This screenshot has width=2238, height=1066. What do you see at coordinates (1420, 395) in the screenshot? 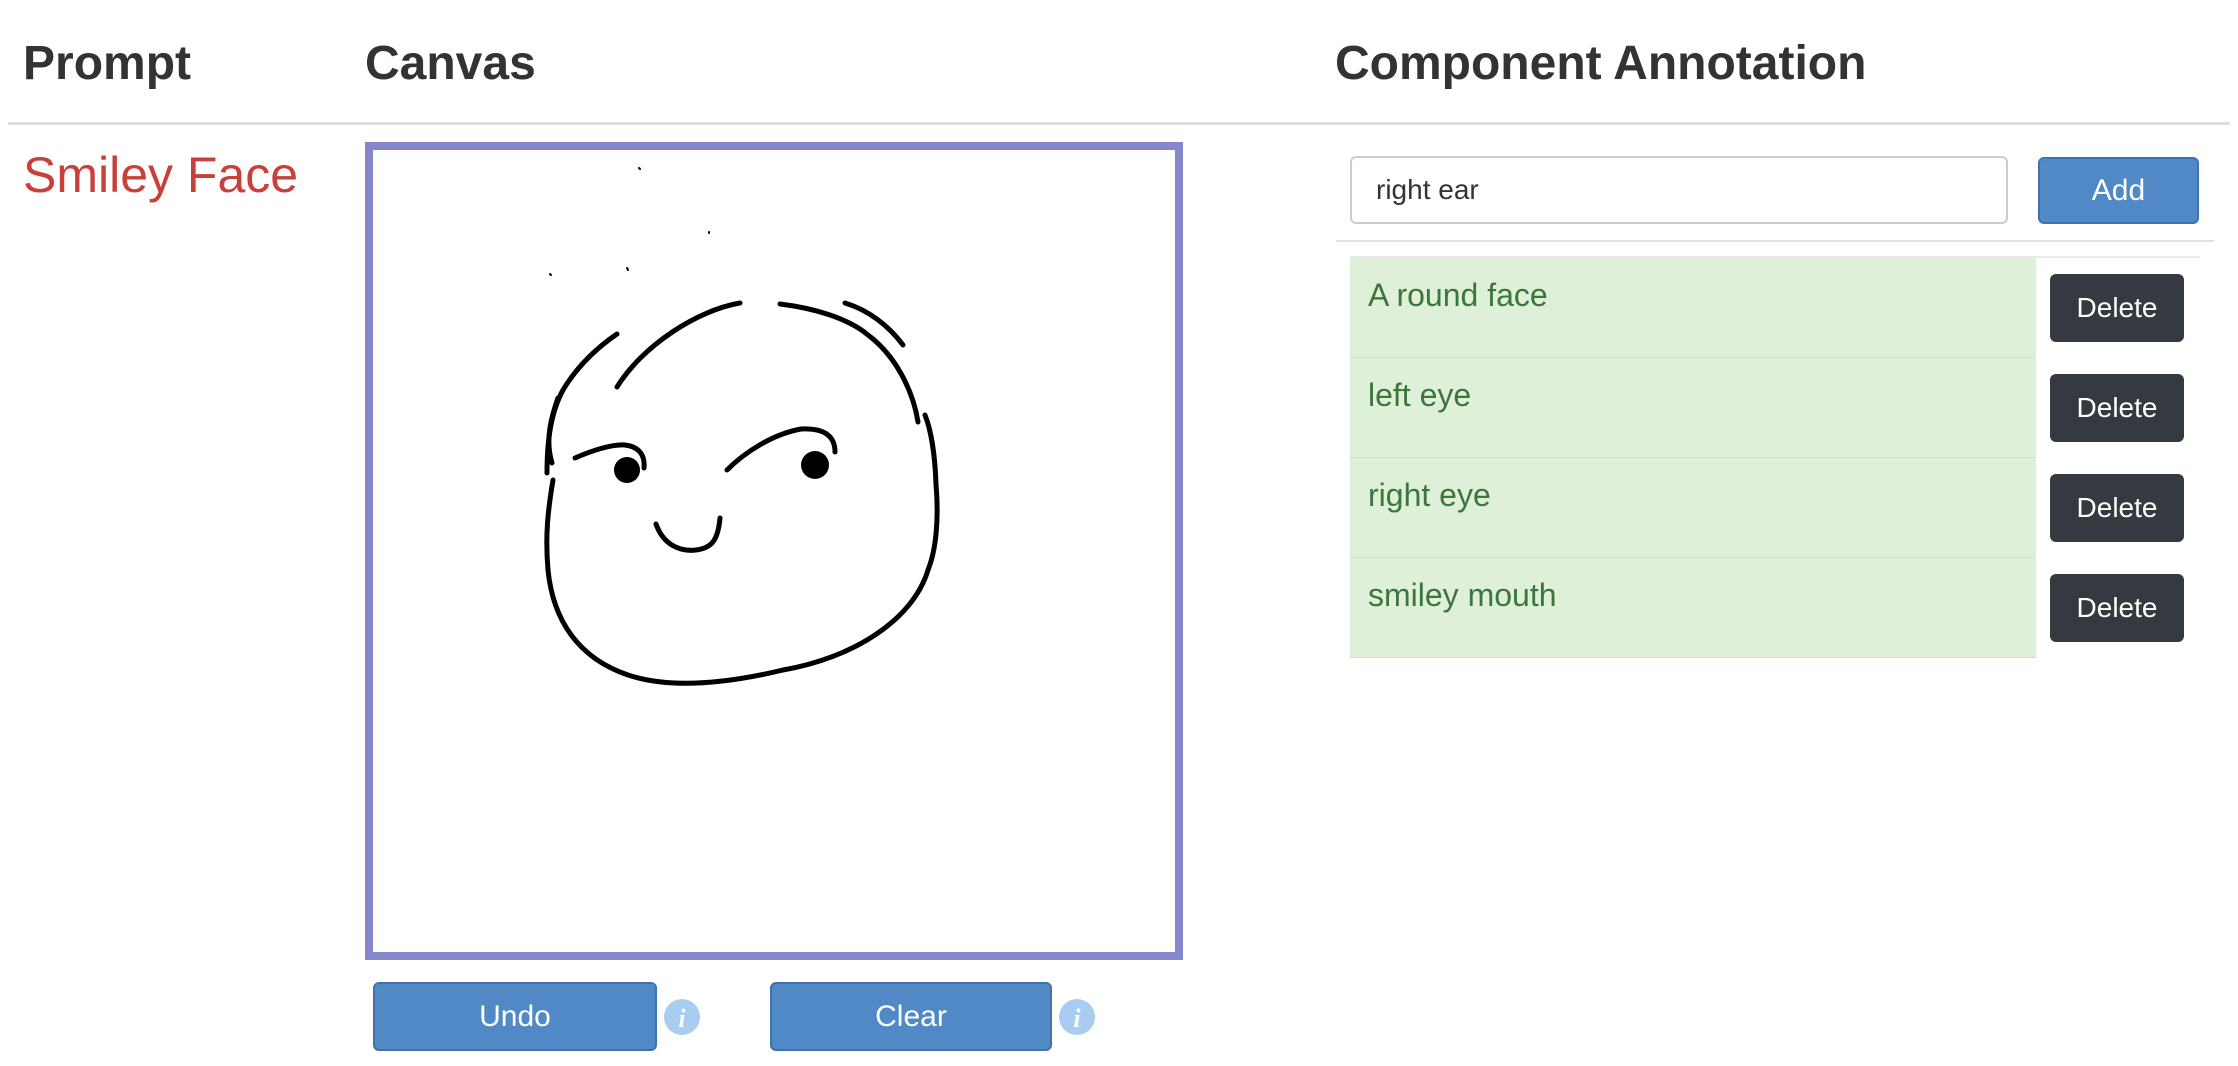
I see `annotation-label: left eye` at bounding box center [1420, 395].